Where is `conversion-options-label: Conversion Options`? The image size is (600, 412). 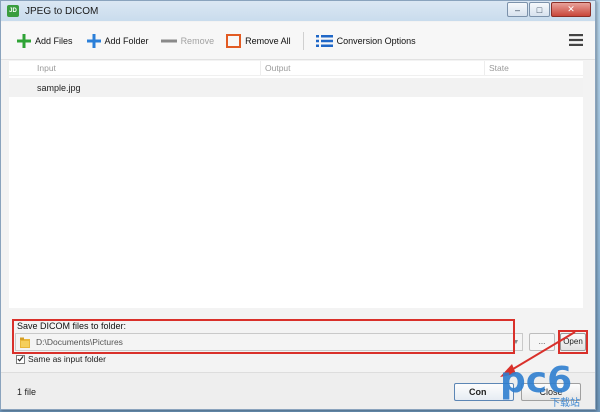
conversion-options-label: Conversion Options is located at coordinates (376, 40).